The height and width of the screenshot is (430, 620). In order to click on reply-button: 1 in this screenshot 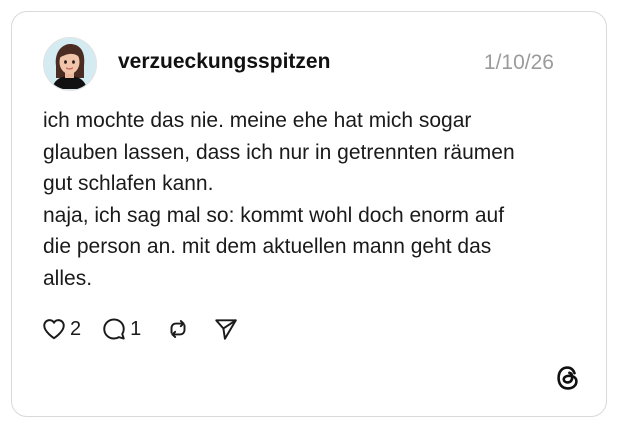, I will do `click(121, 329)`.